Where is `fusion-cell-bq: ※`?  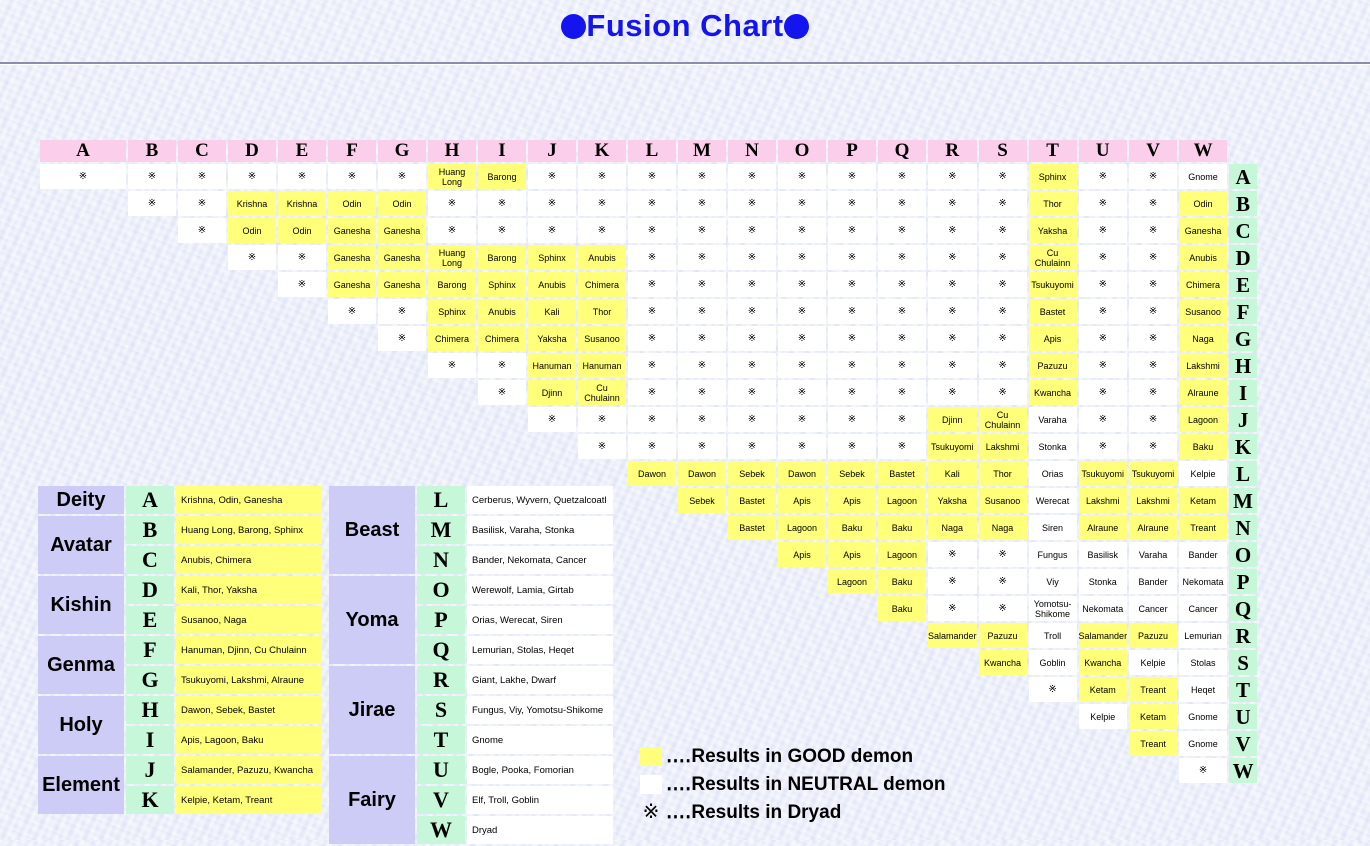
fusion-cell-bq: ※ is located at coordinates (902, 203).